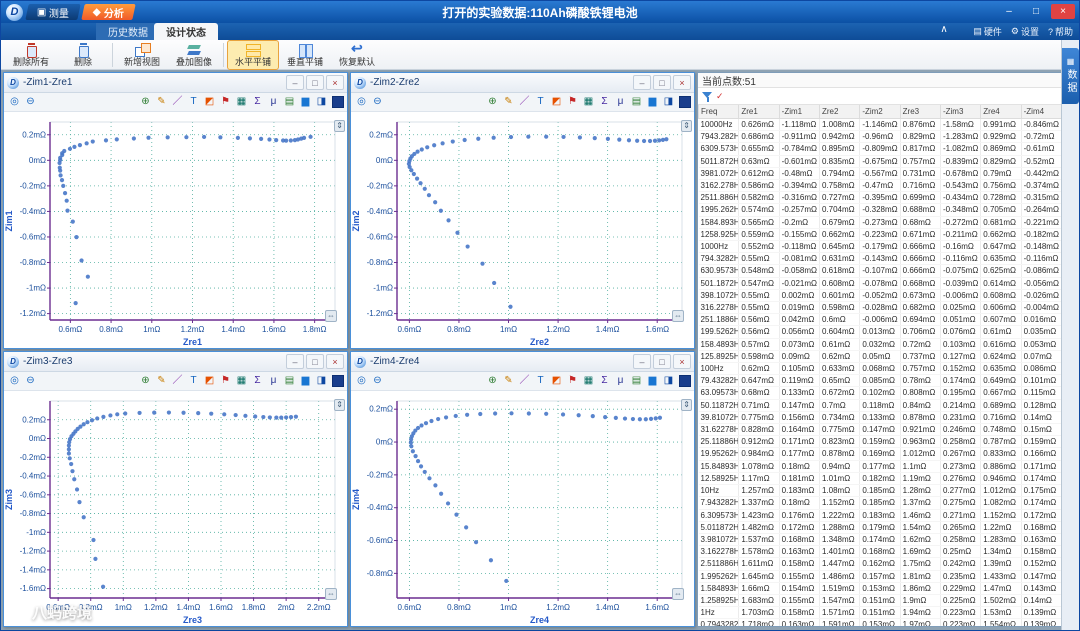 This screenshot has height=631, width=1080. What do you see at coordinates (1025, 31) in the screenshot?
I see `settings-button: ⚙ 设置` at bounding box center [1025, 31].